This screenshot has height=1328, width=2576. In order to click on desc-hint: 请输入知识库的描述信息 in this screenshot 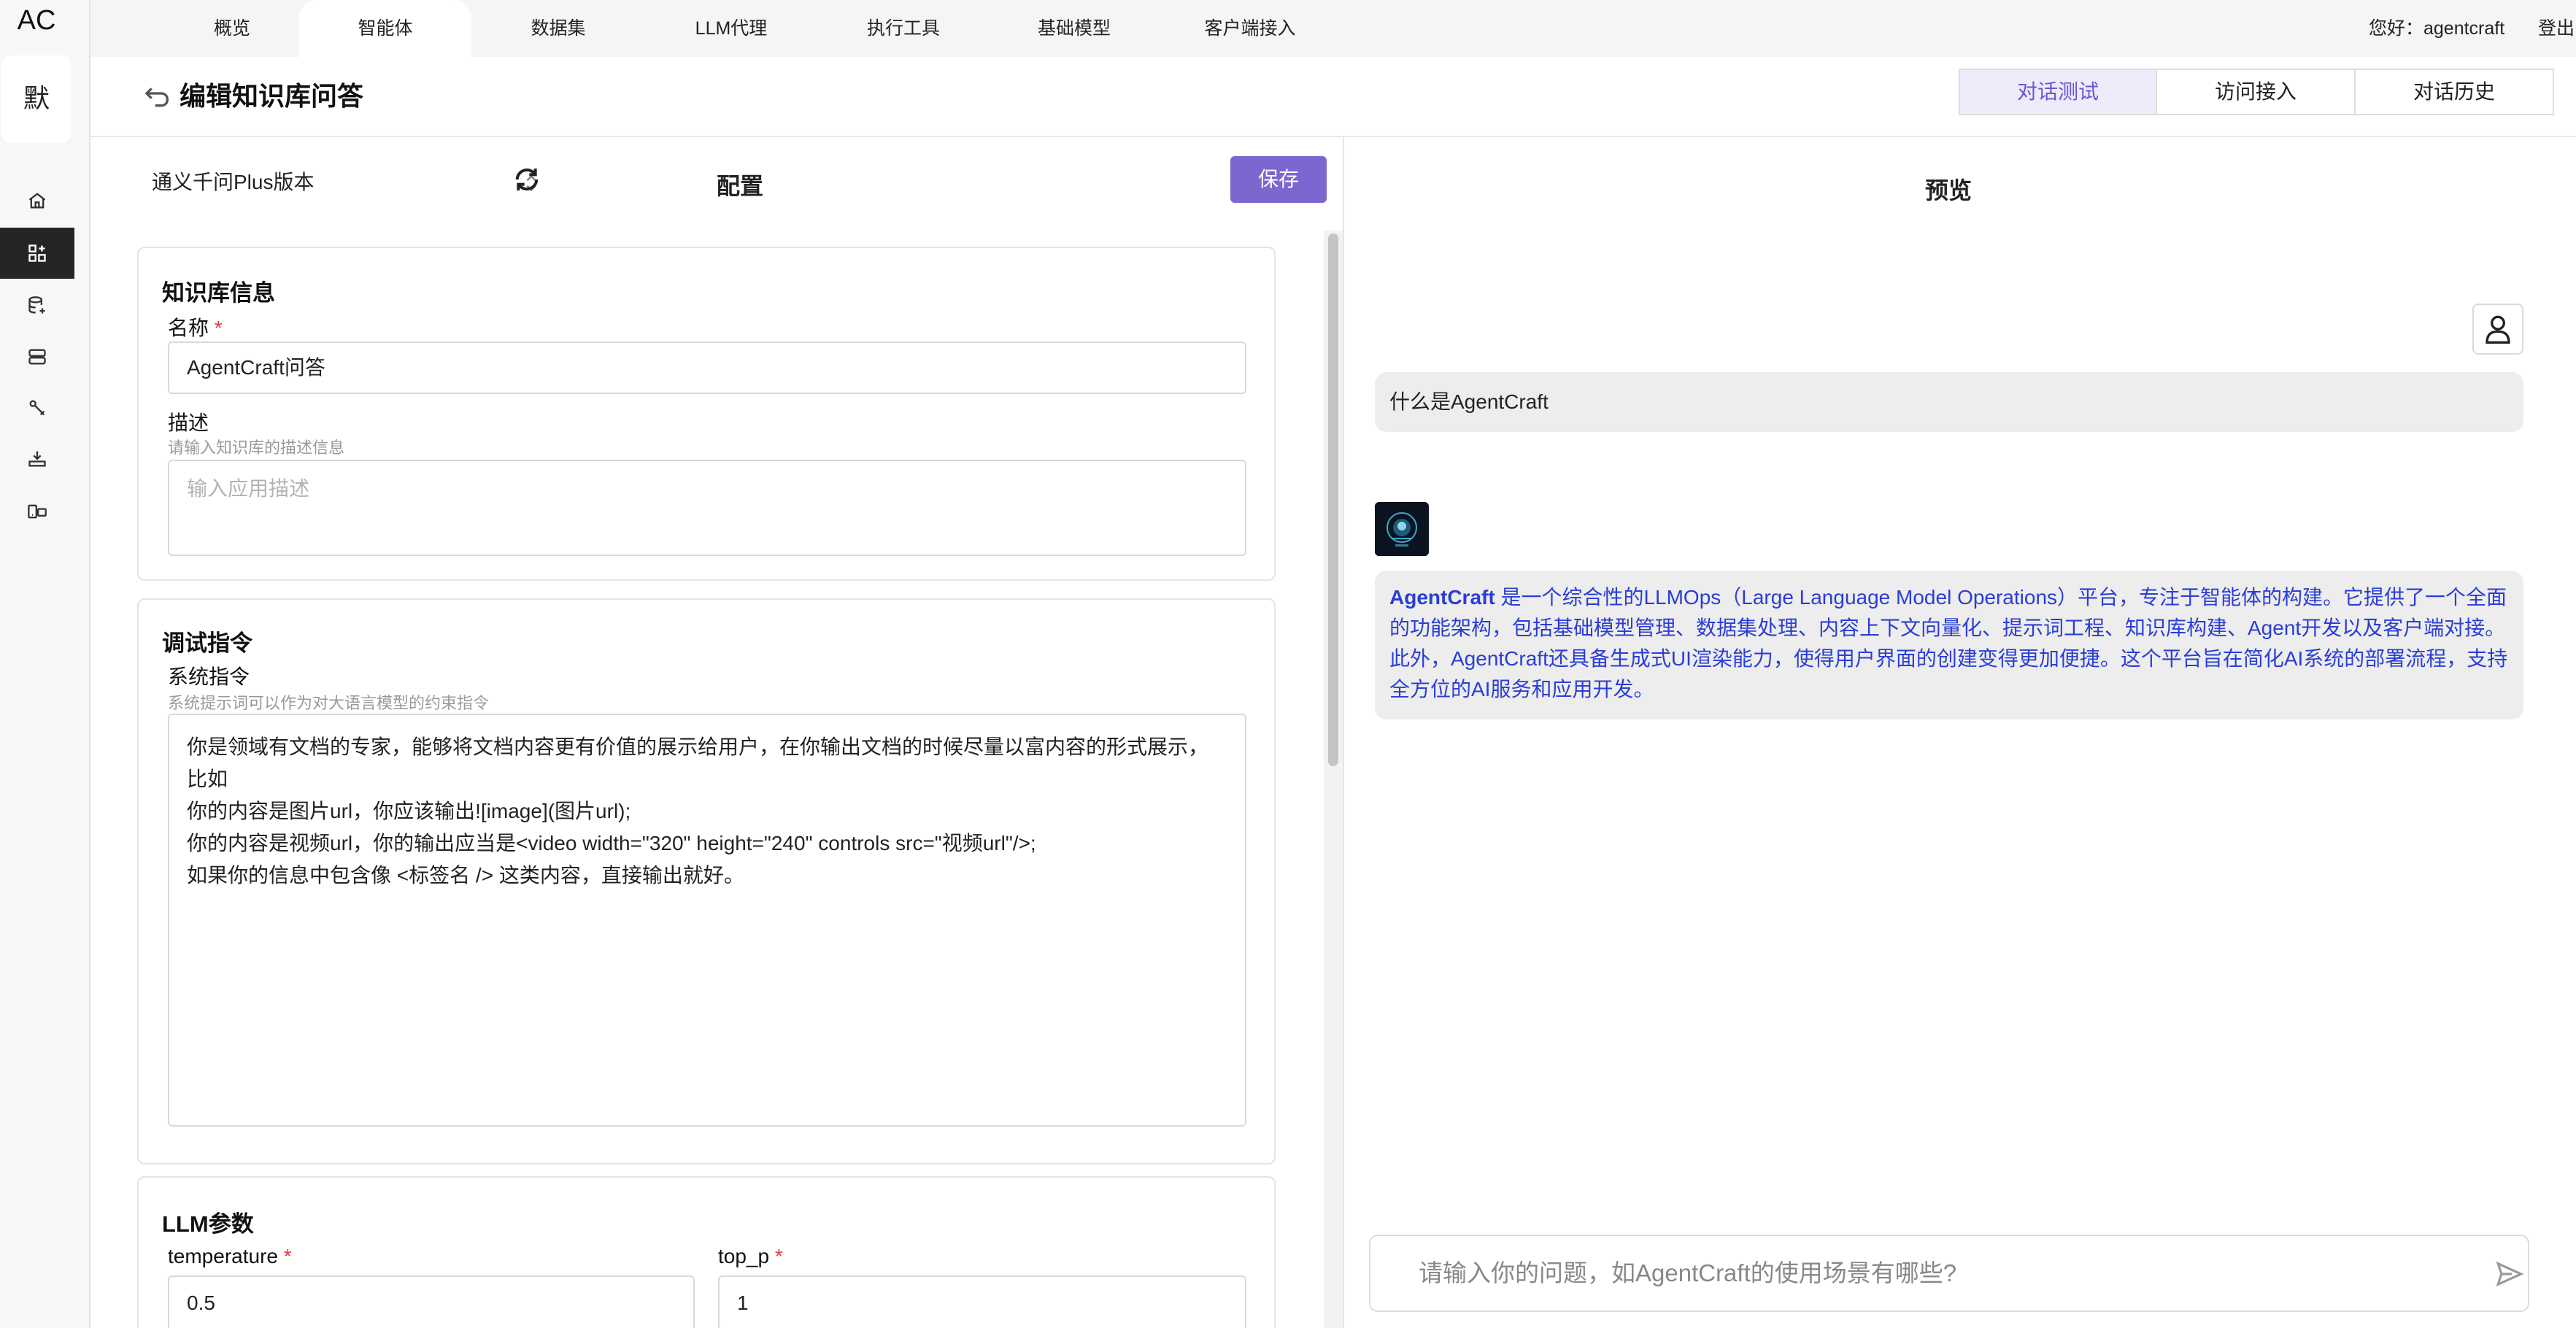, I will do `click(256, 448)`.